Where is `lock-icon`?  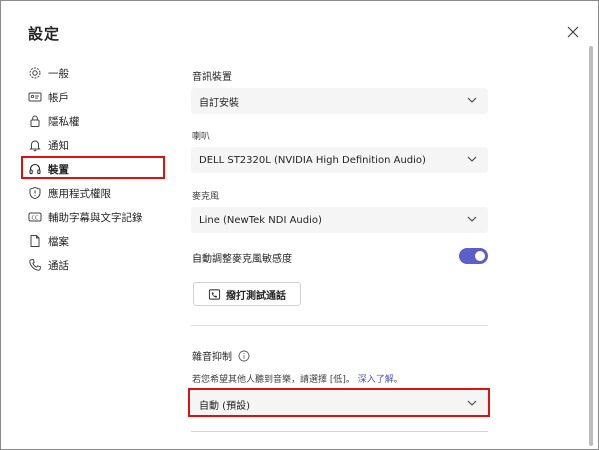 lock-icon is located at coordinates (35, 121).